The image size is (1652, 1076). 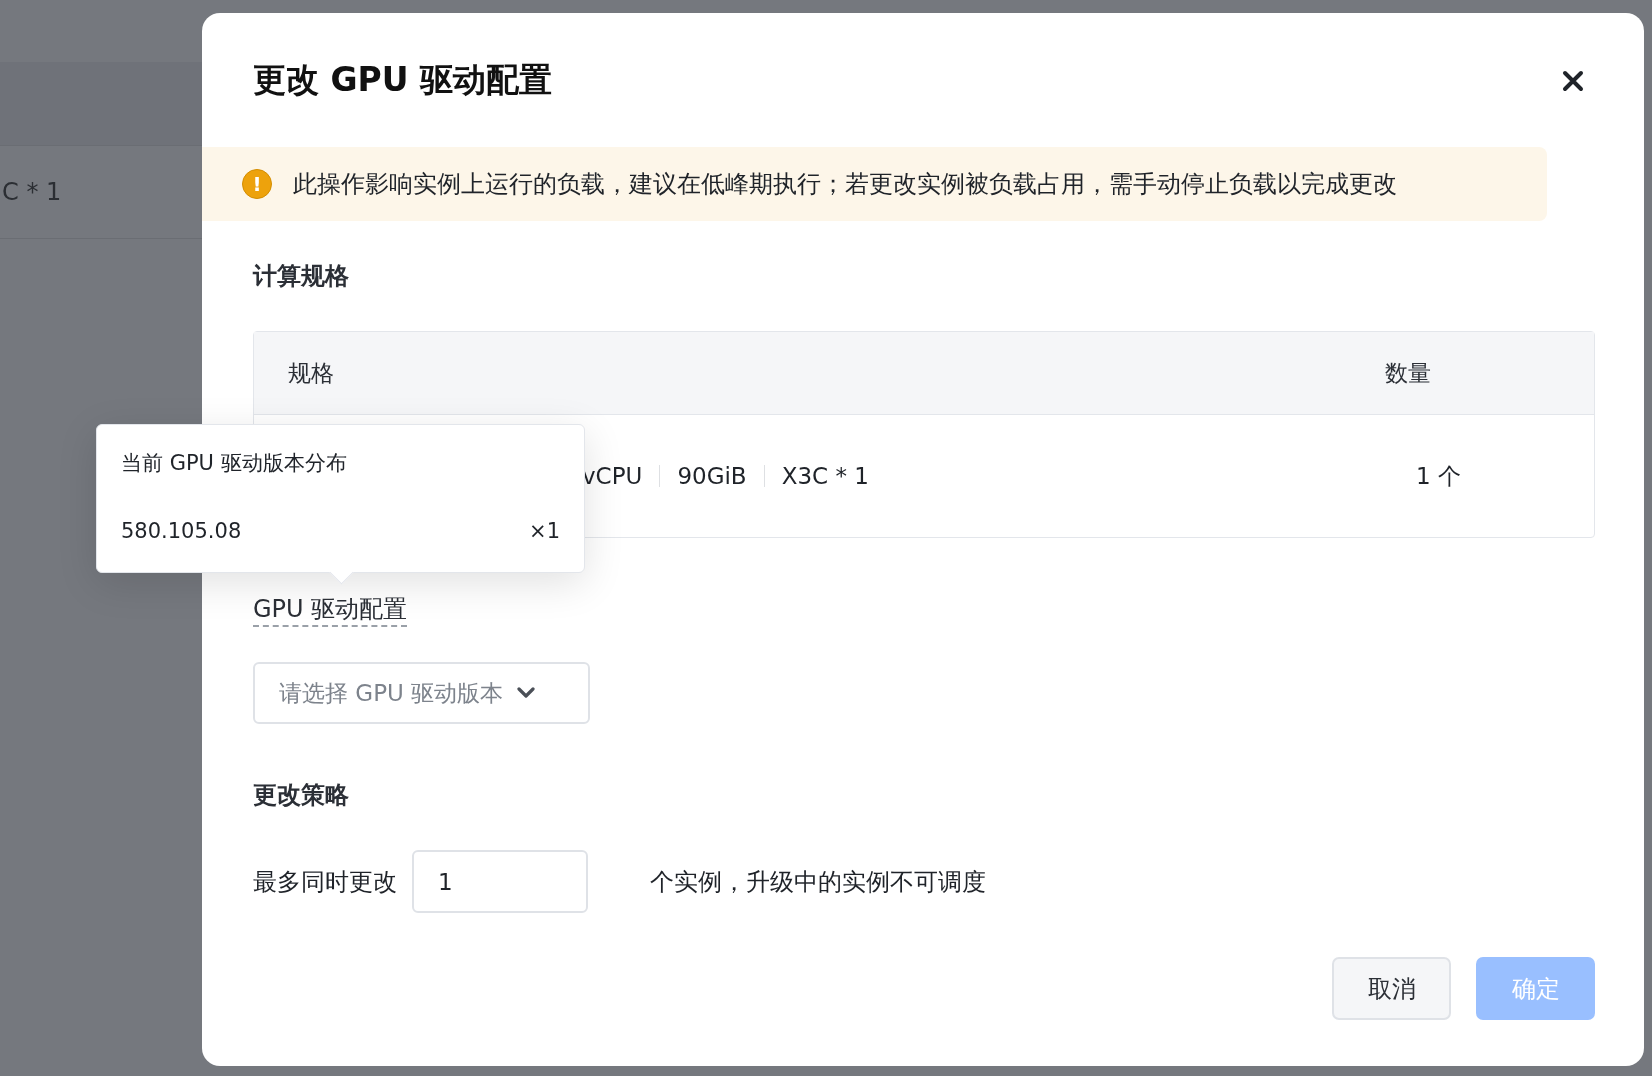 What do you see at coordinates (325, 882) in the screenshot?
I see `field-label: 最多同时更改` at bounding box center [325, 882].